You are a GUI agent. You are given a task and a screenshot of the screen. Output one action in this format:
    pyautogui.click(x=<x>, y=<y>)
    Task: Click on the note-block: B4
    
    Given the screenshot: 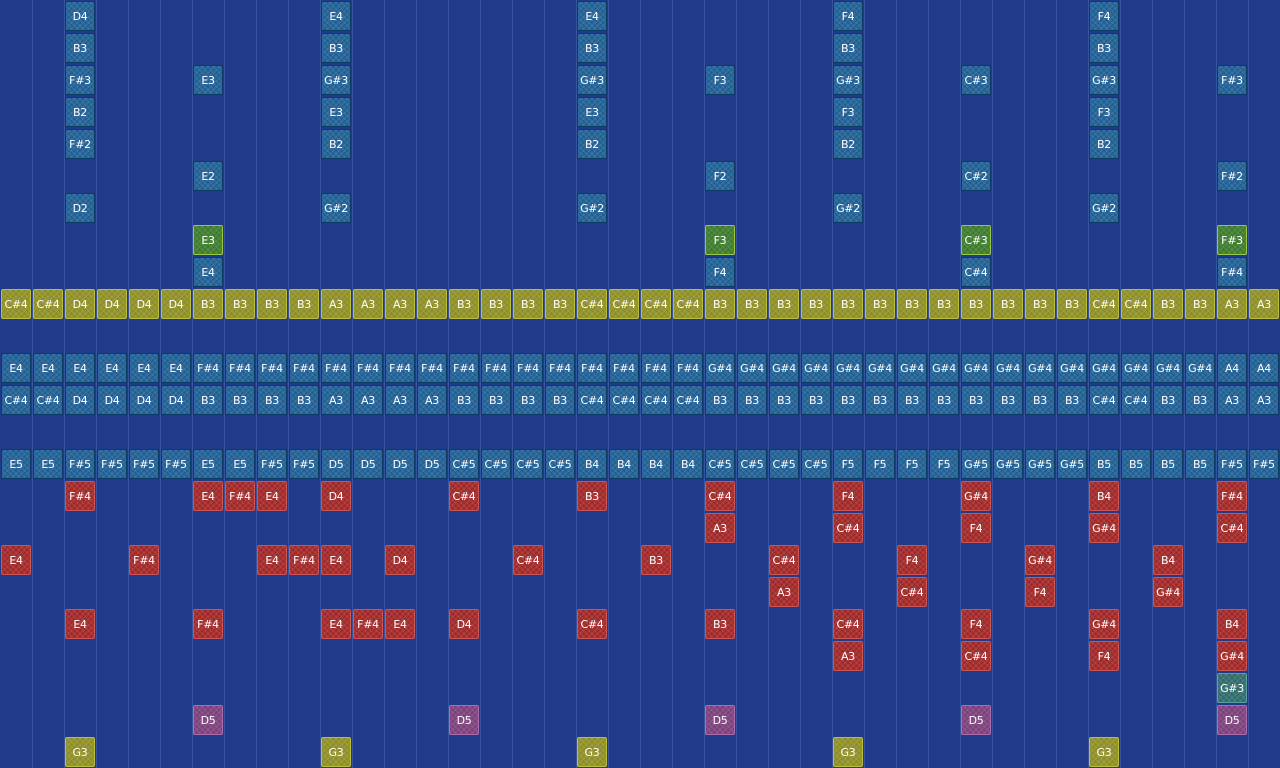 What is the action you would take?
    pyautogui.click(x=1104, y=496)
    